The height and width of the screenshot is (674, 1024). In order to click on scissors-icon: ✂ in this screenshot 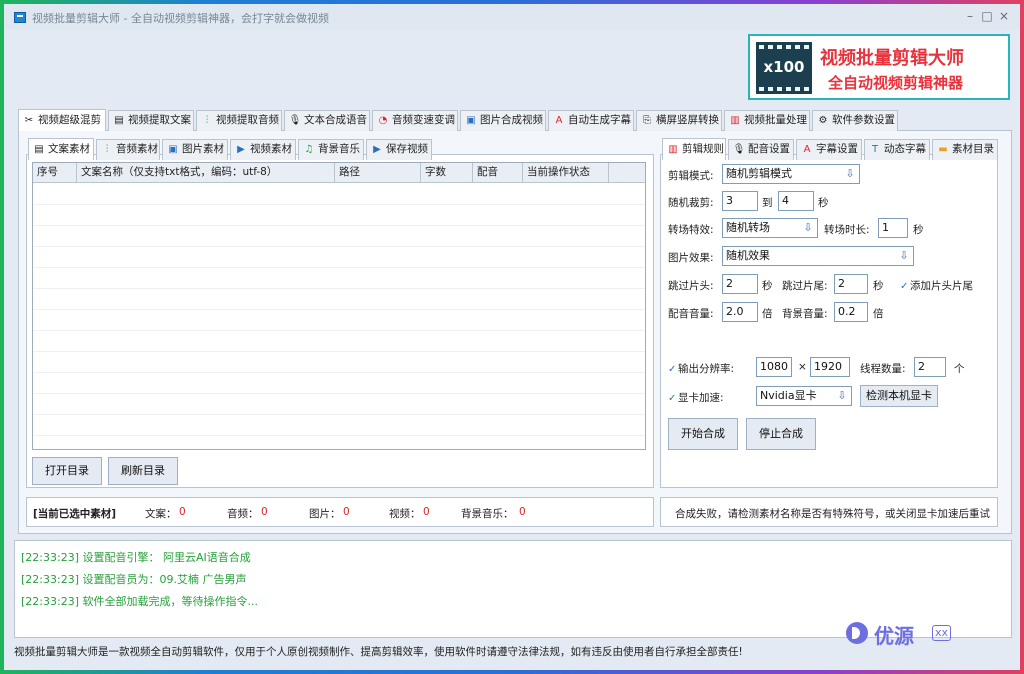, I will do `click(29, 120)`.